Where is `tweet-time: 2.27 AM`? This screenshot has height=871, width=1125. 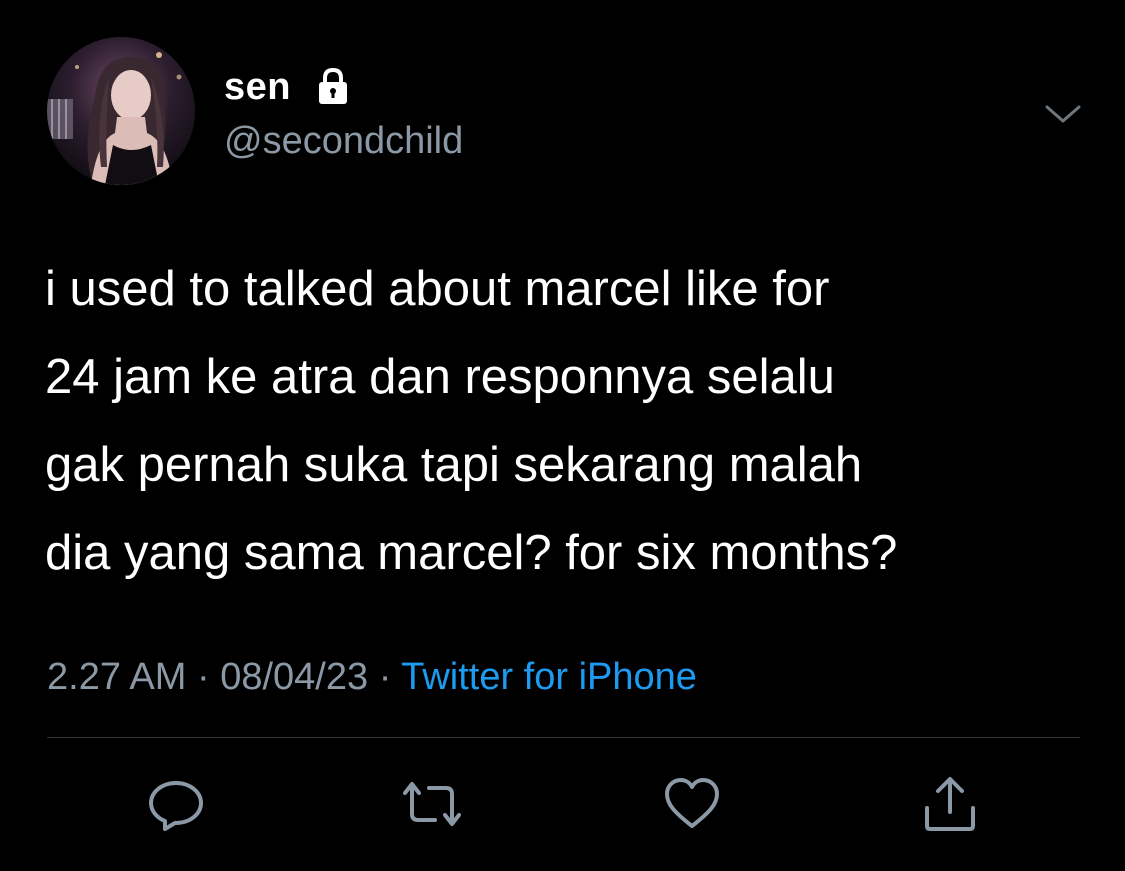
tweet-time: 2.27 AM is located at coordinates (116, 677).